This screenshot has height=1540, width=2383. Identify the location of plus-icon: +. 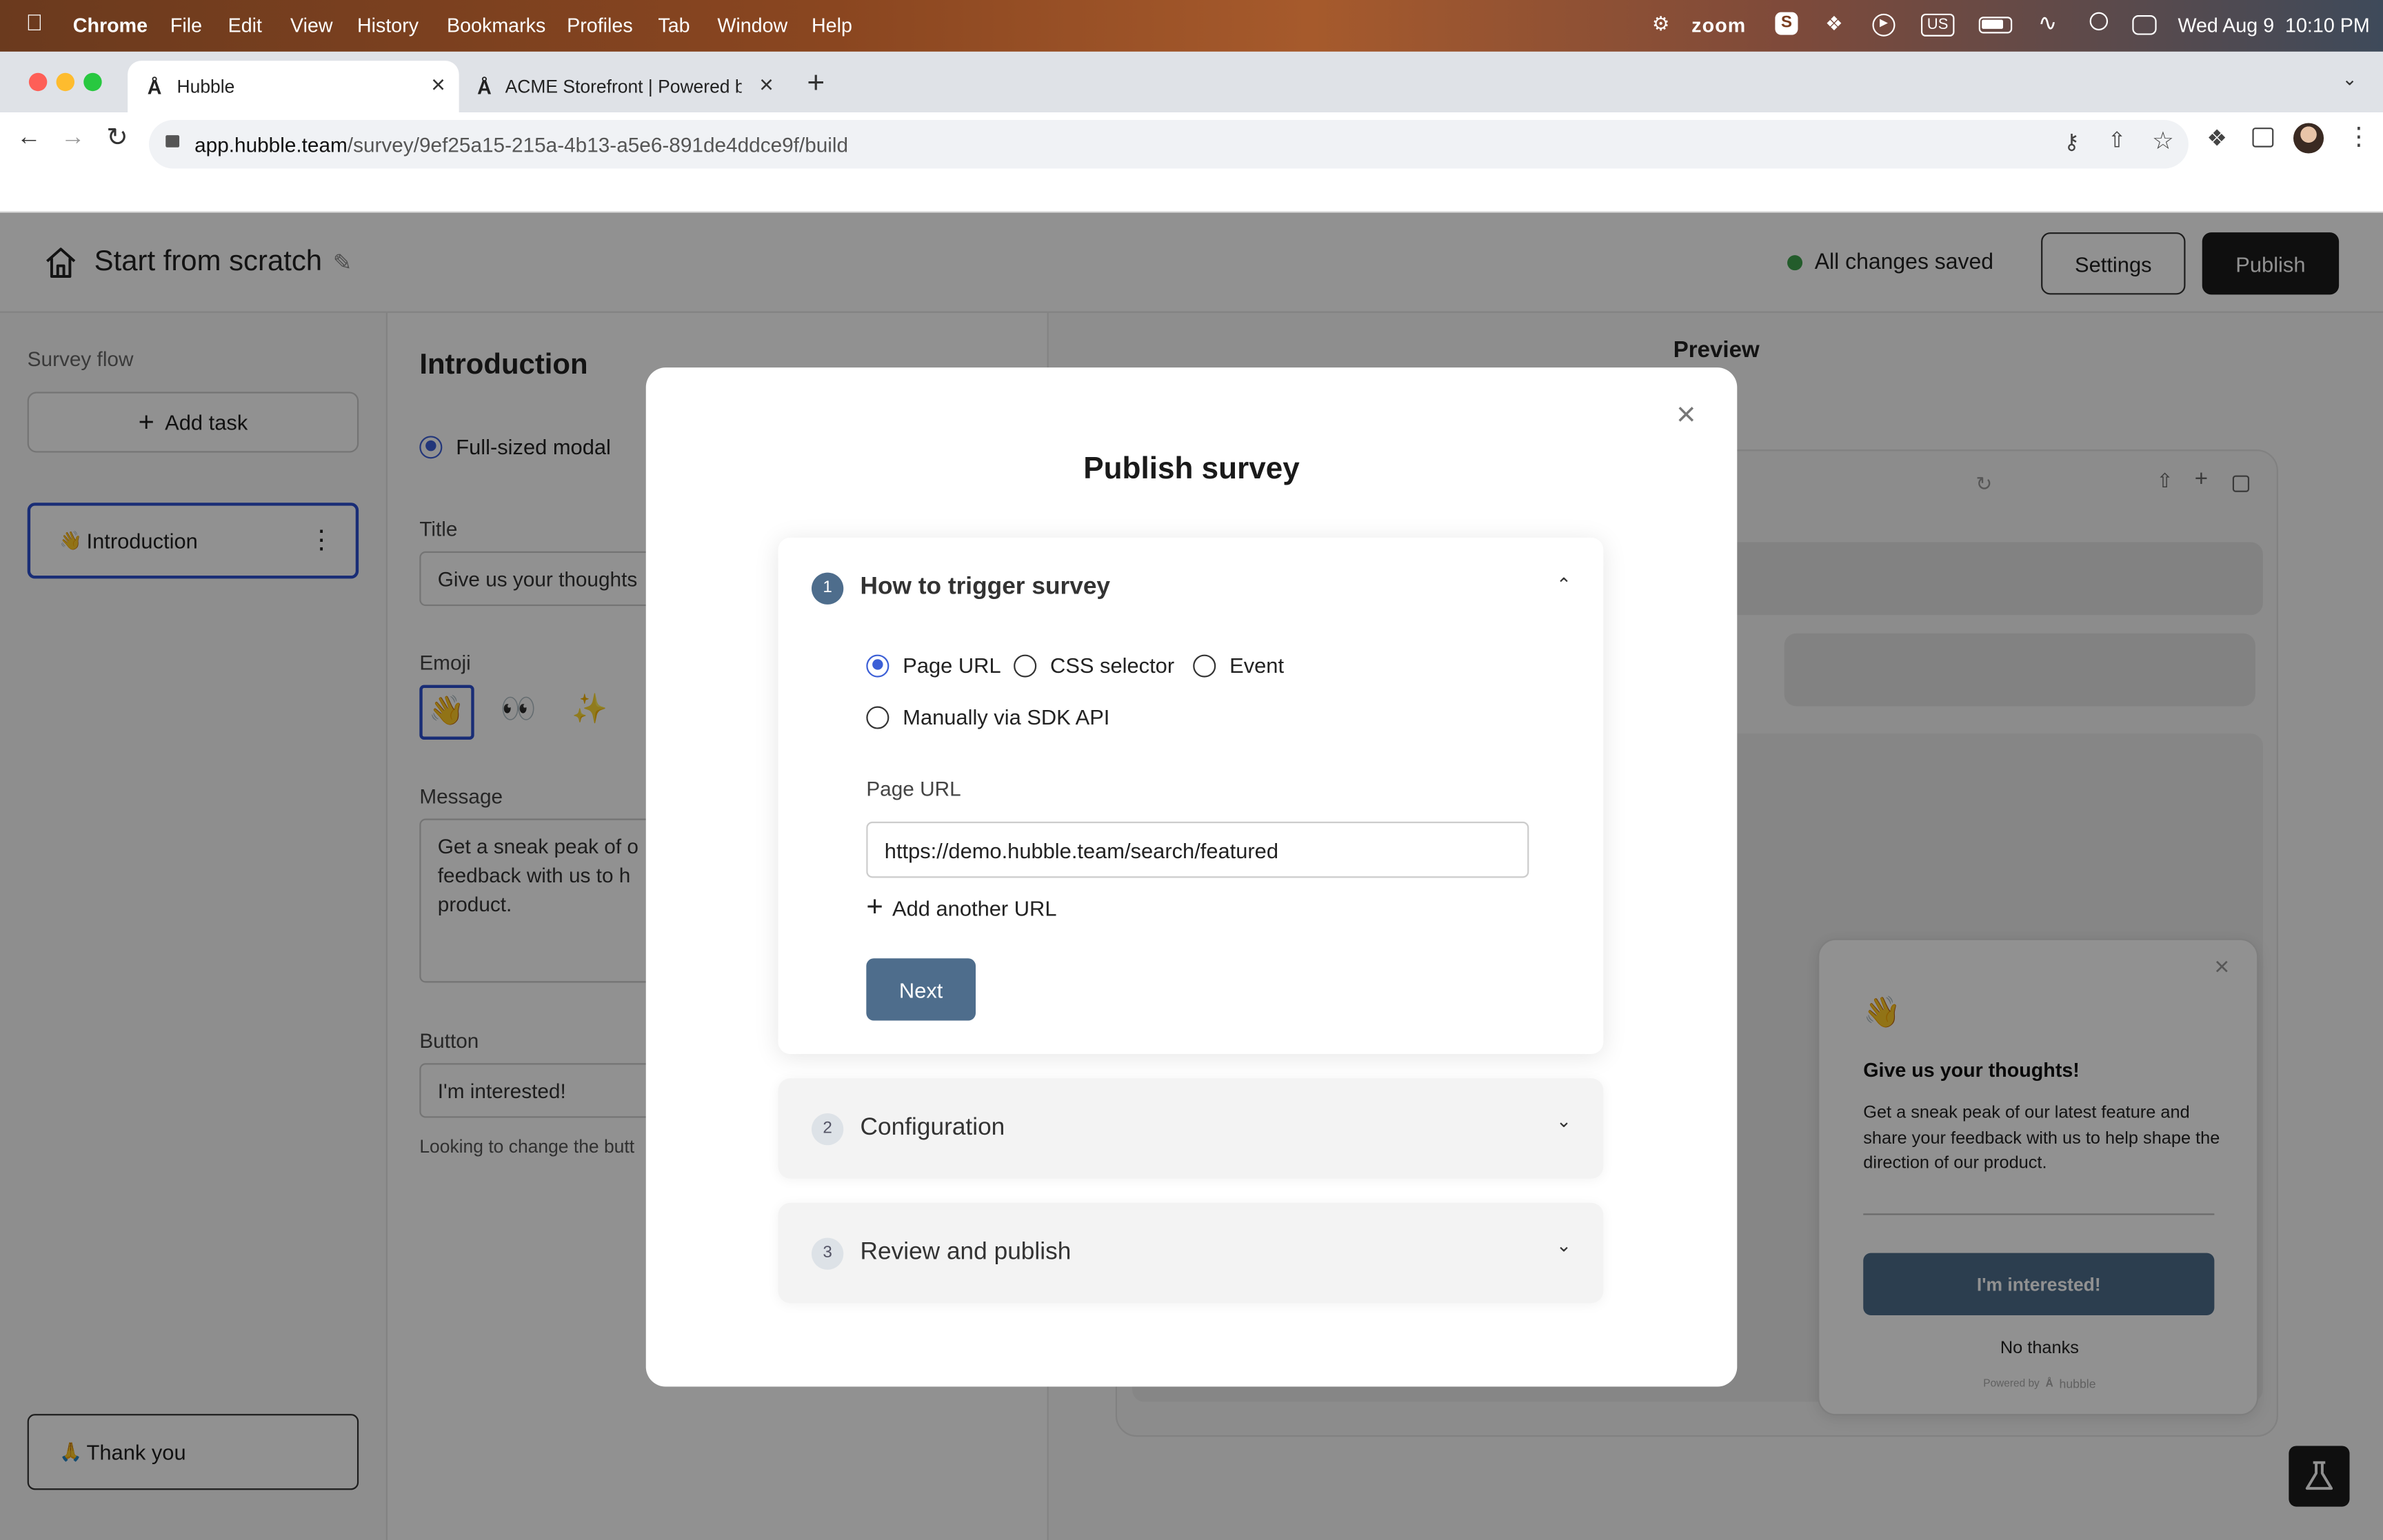
(874, 908).